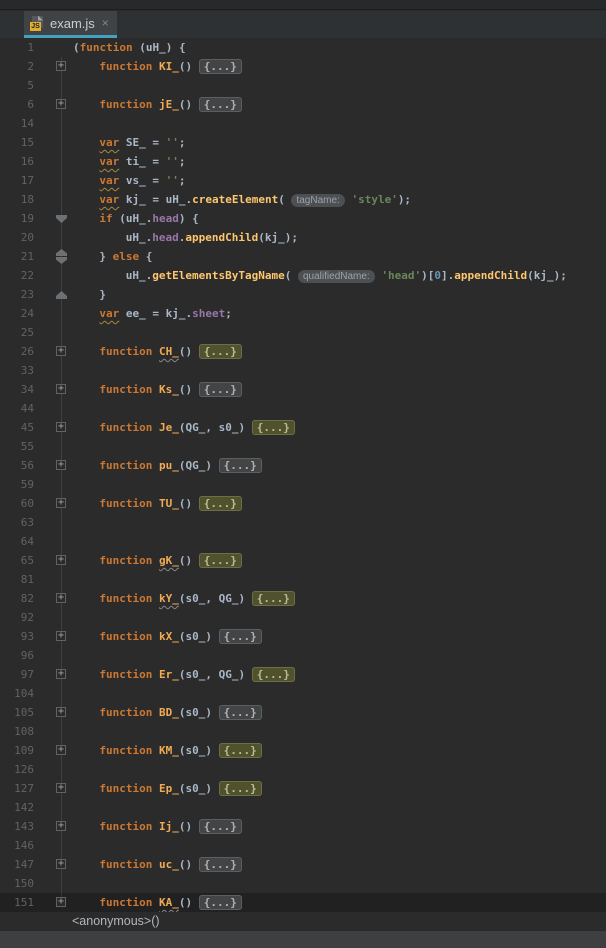  Describe the element at coordinates (180, 712) in the screenshot. I see `code-text: function BD_(s0_) {...}` at that location.